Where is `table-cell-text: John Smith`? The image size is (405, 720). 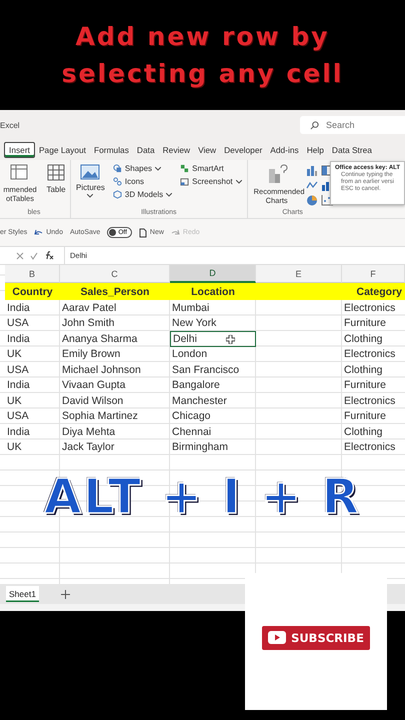 table-cell-text: John Smith is located at coordinates (88, 323).